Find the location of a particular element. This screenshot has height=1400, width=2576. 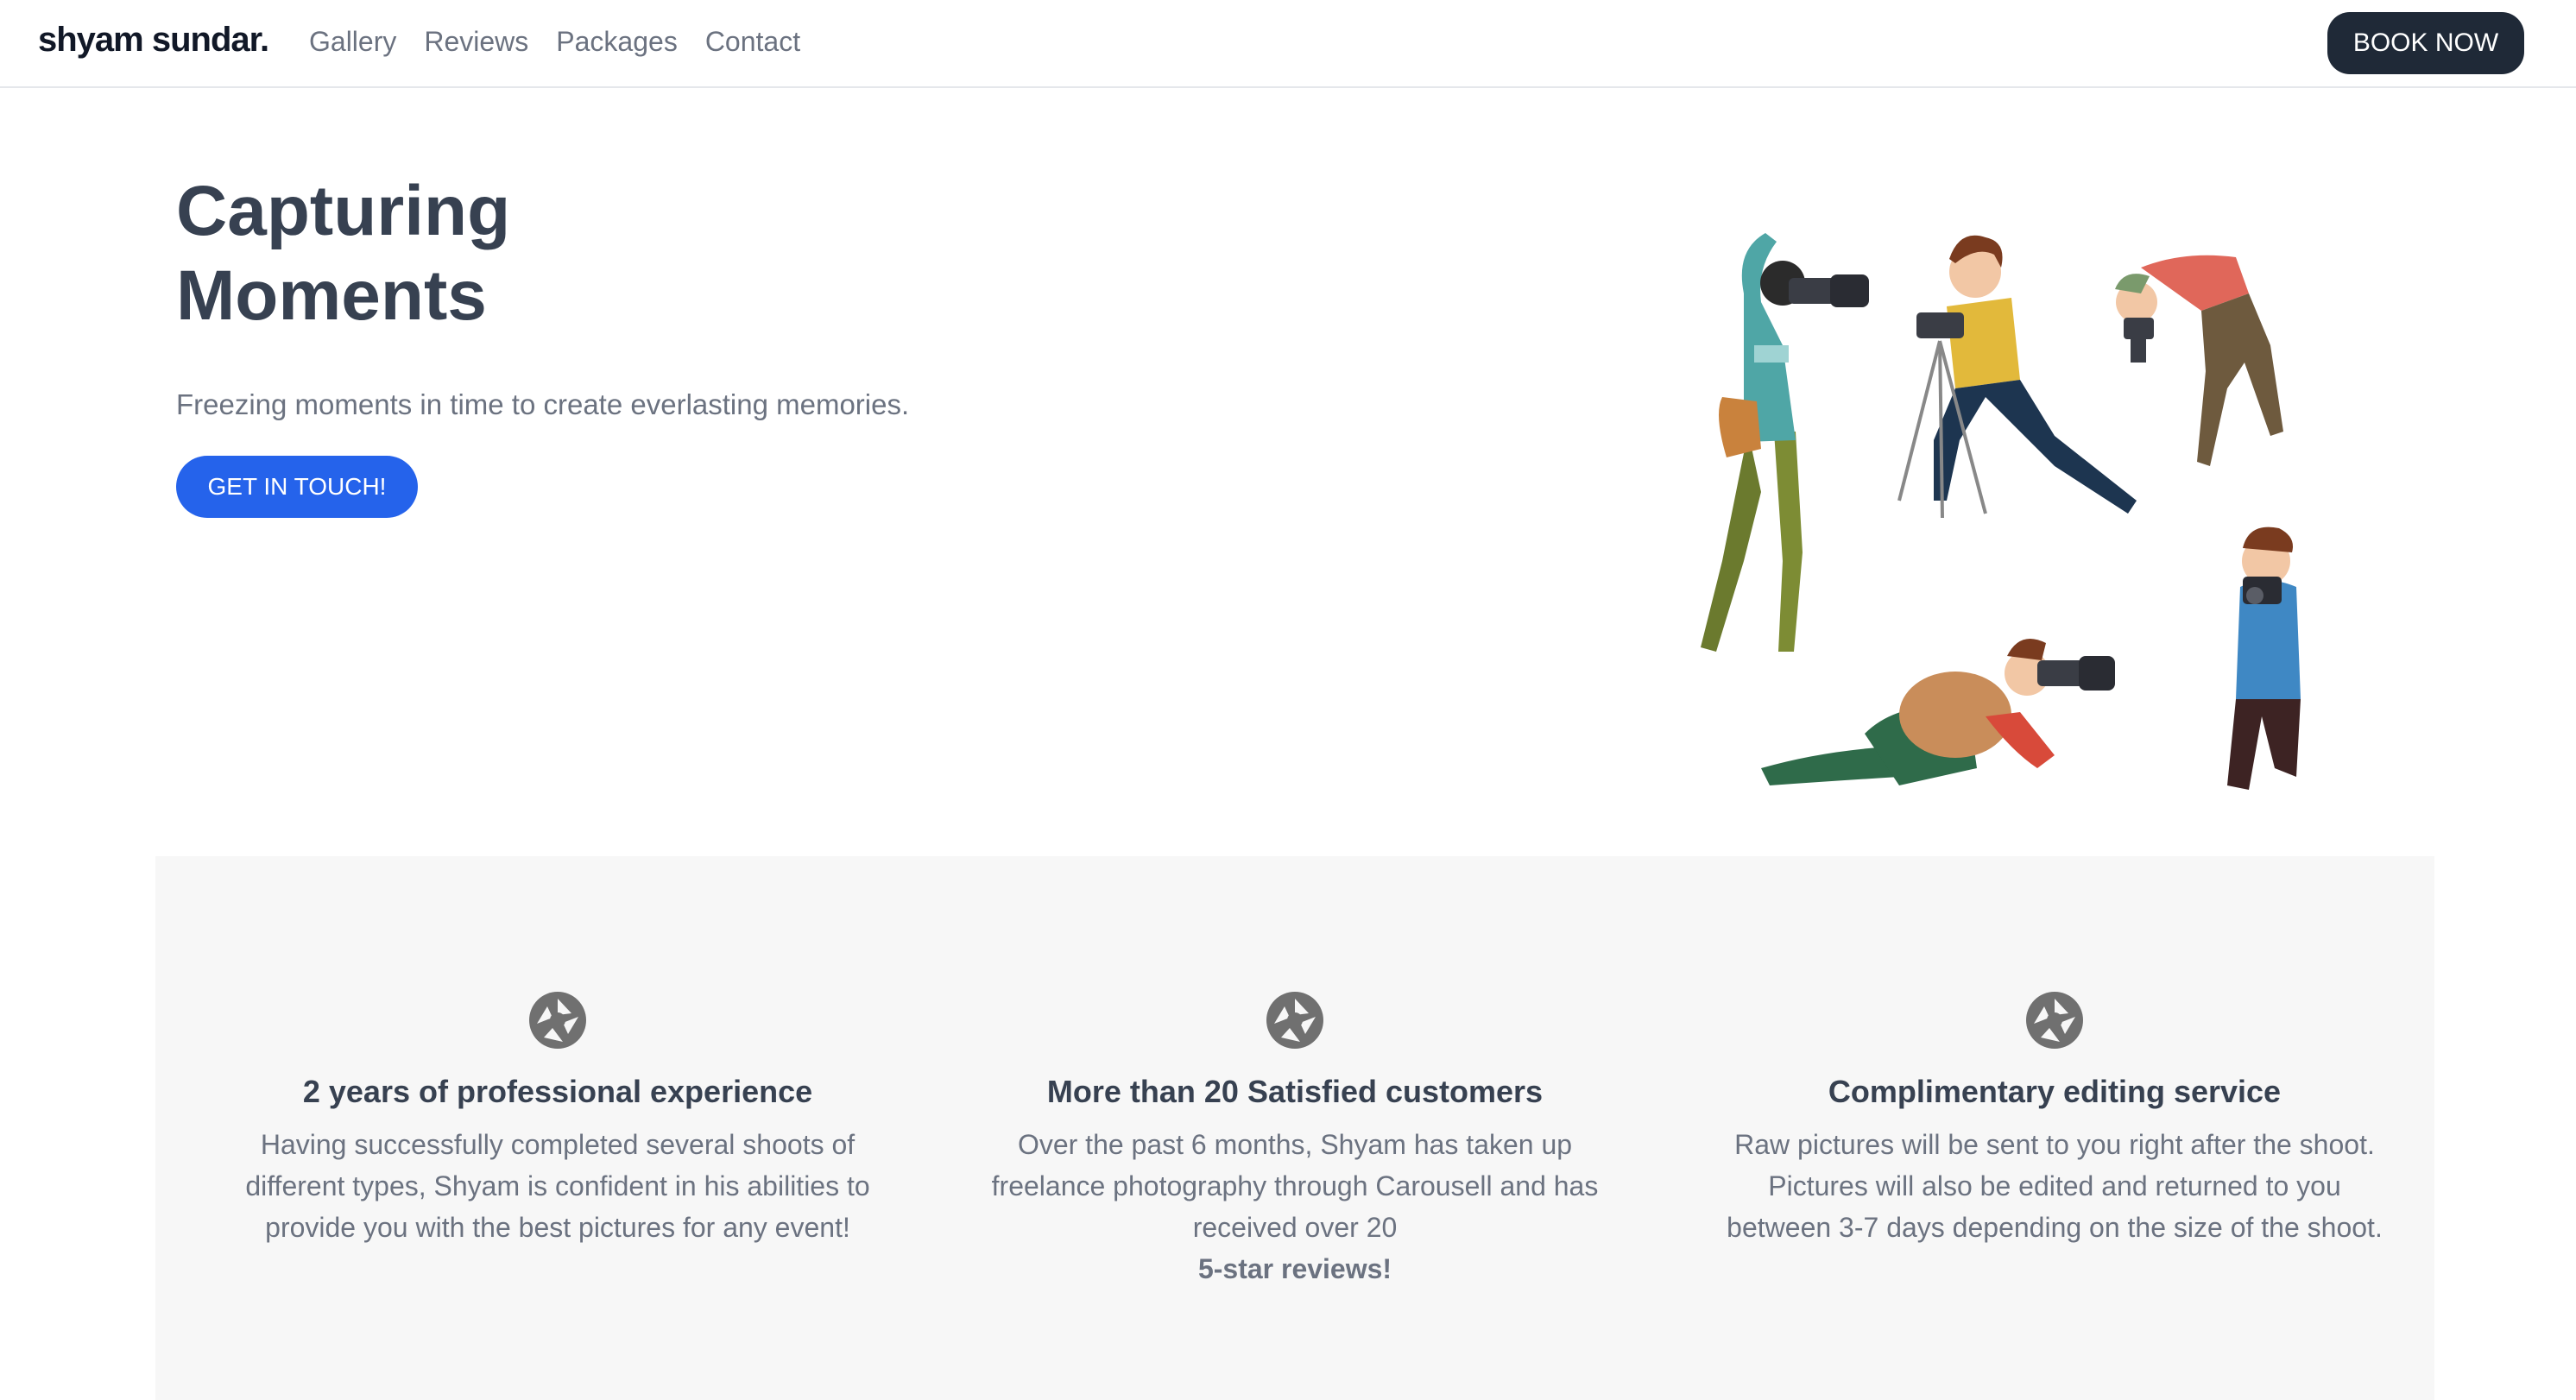

hero-title-line1: Capturing is located at coordinates (343, 211).